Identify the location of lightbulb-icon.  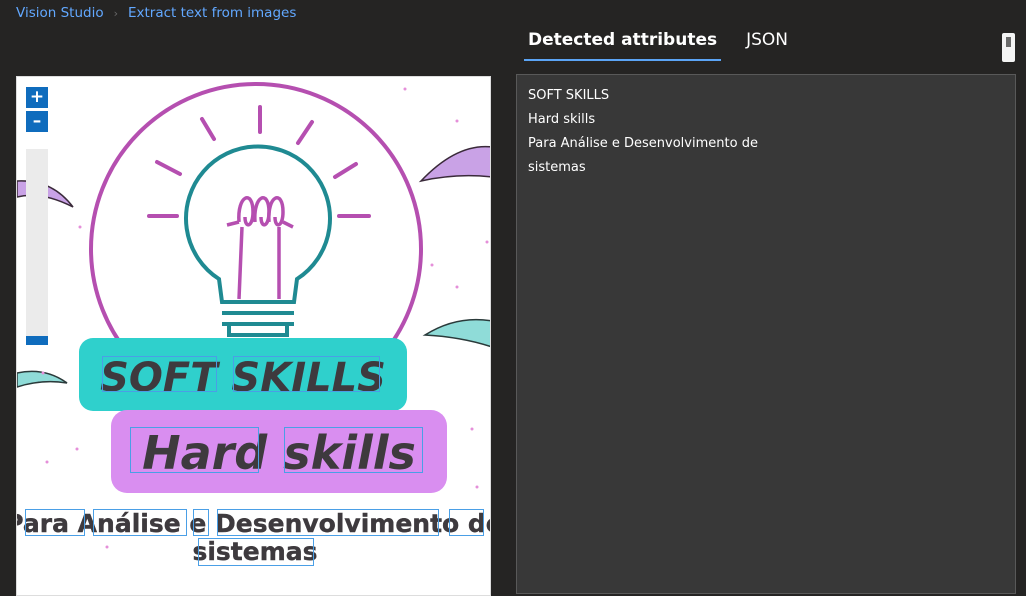
(258, 240).